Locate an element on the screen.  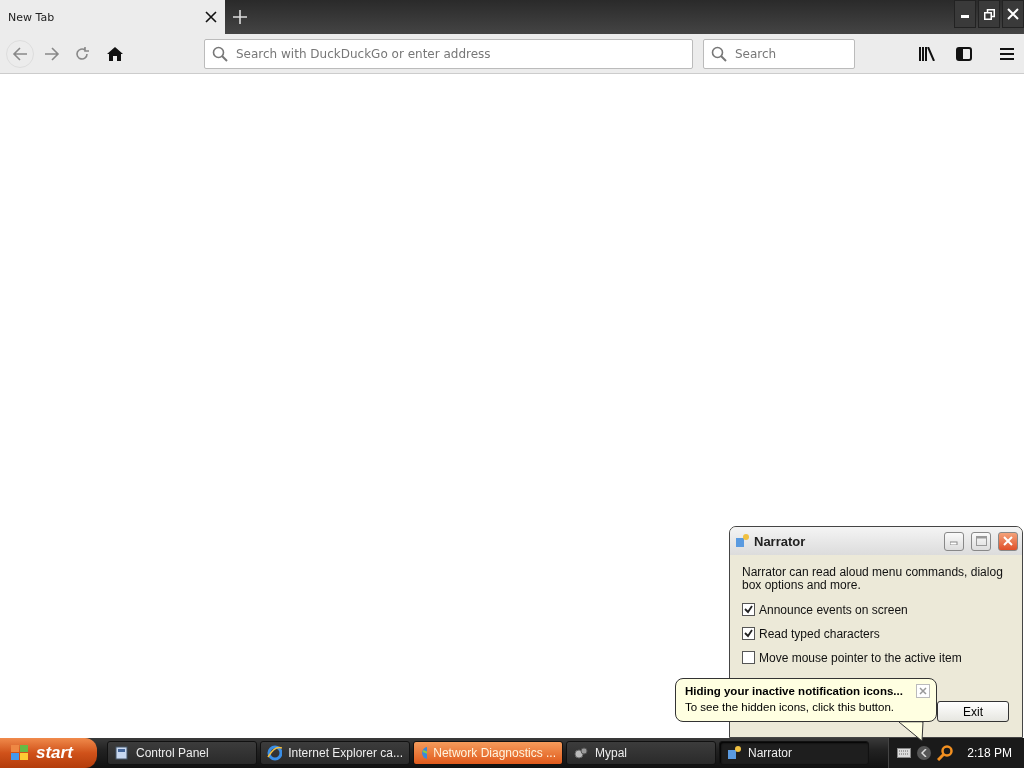
exit-button: Exit is located at coordinates (973, 711).